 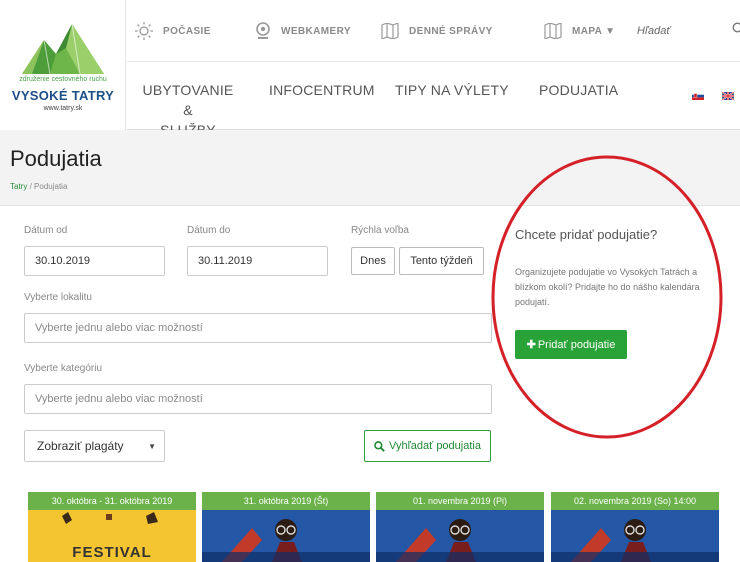 What do you see at coordinates (576, 344) in the screenshot?
I see `add-event-label: Pridať podujatie` at bounding box center [576, 344].